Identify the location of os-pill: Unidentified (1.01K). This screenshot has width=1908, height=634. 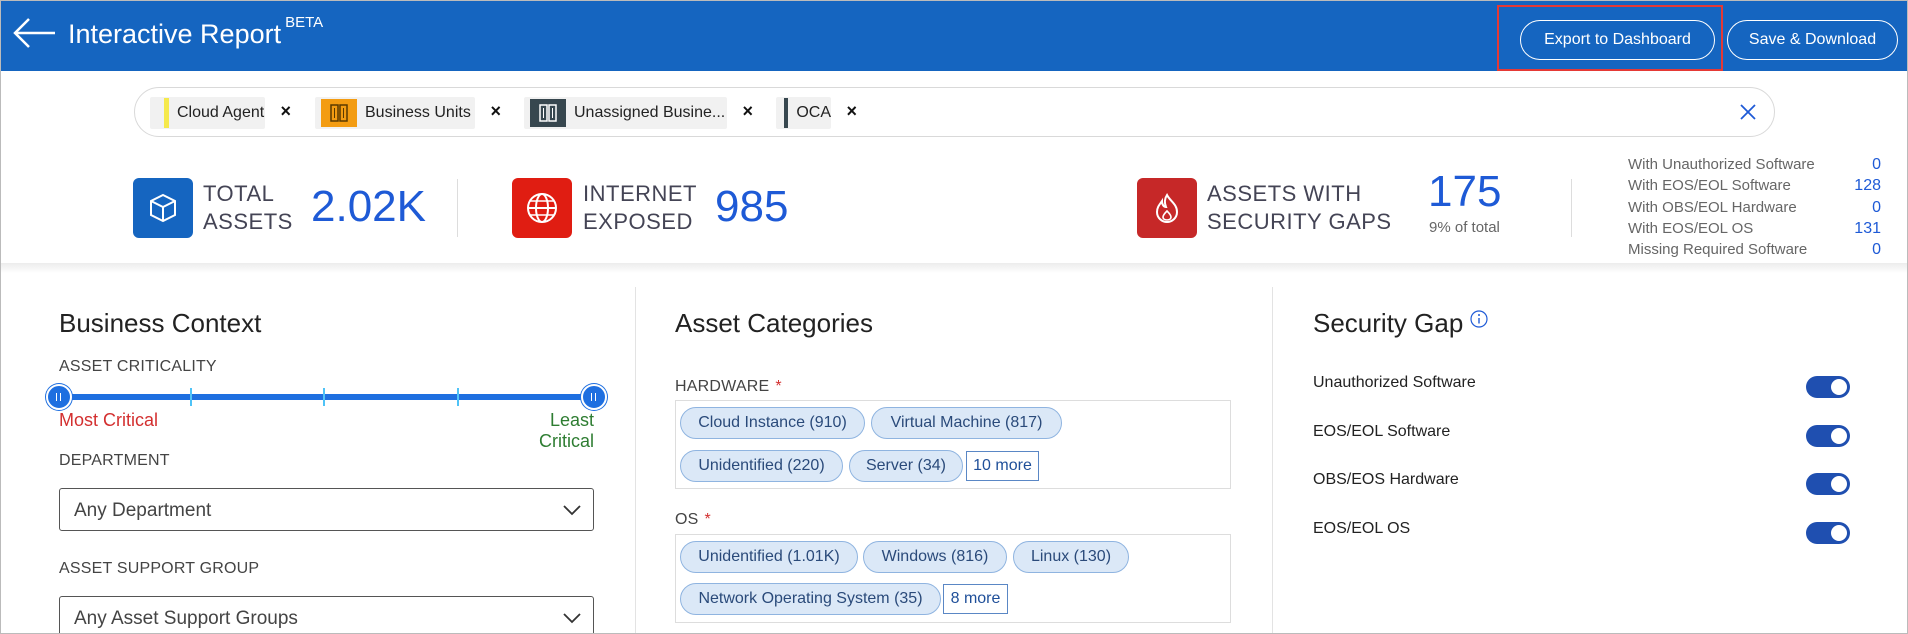
(769, 557).